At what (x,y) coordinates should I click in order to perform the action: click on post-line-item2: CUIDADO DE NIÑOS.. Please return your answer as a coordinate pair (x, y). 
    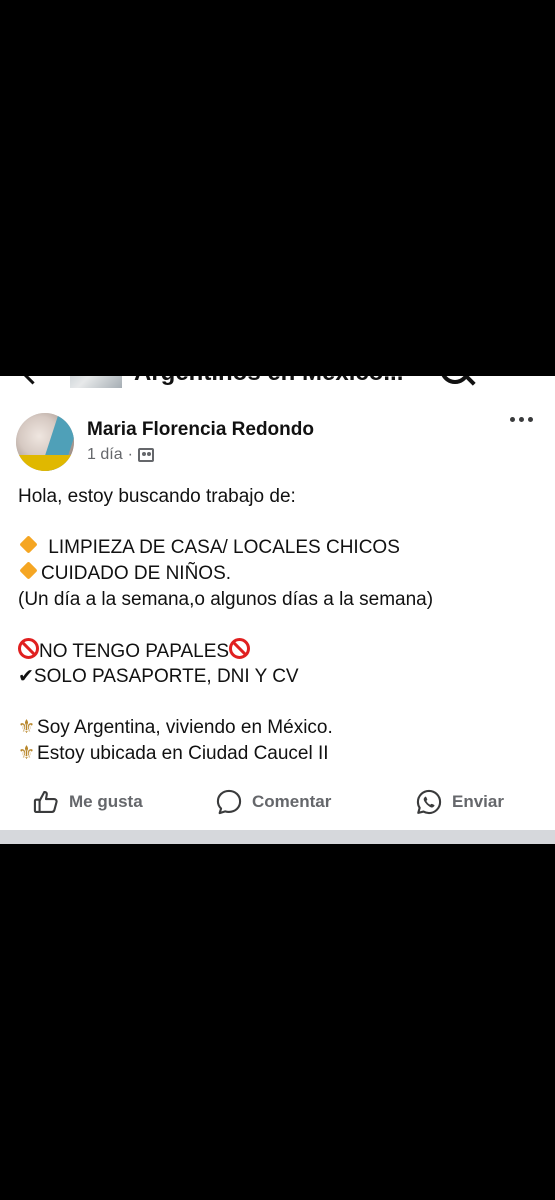
    Looking at the image, I should click on (280, 574).